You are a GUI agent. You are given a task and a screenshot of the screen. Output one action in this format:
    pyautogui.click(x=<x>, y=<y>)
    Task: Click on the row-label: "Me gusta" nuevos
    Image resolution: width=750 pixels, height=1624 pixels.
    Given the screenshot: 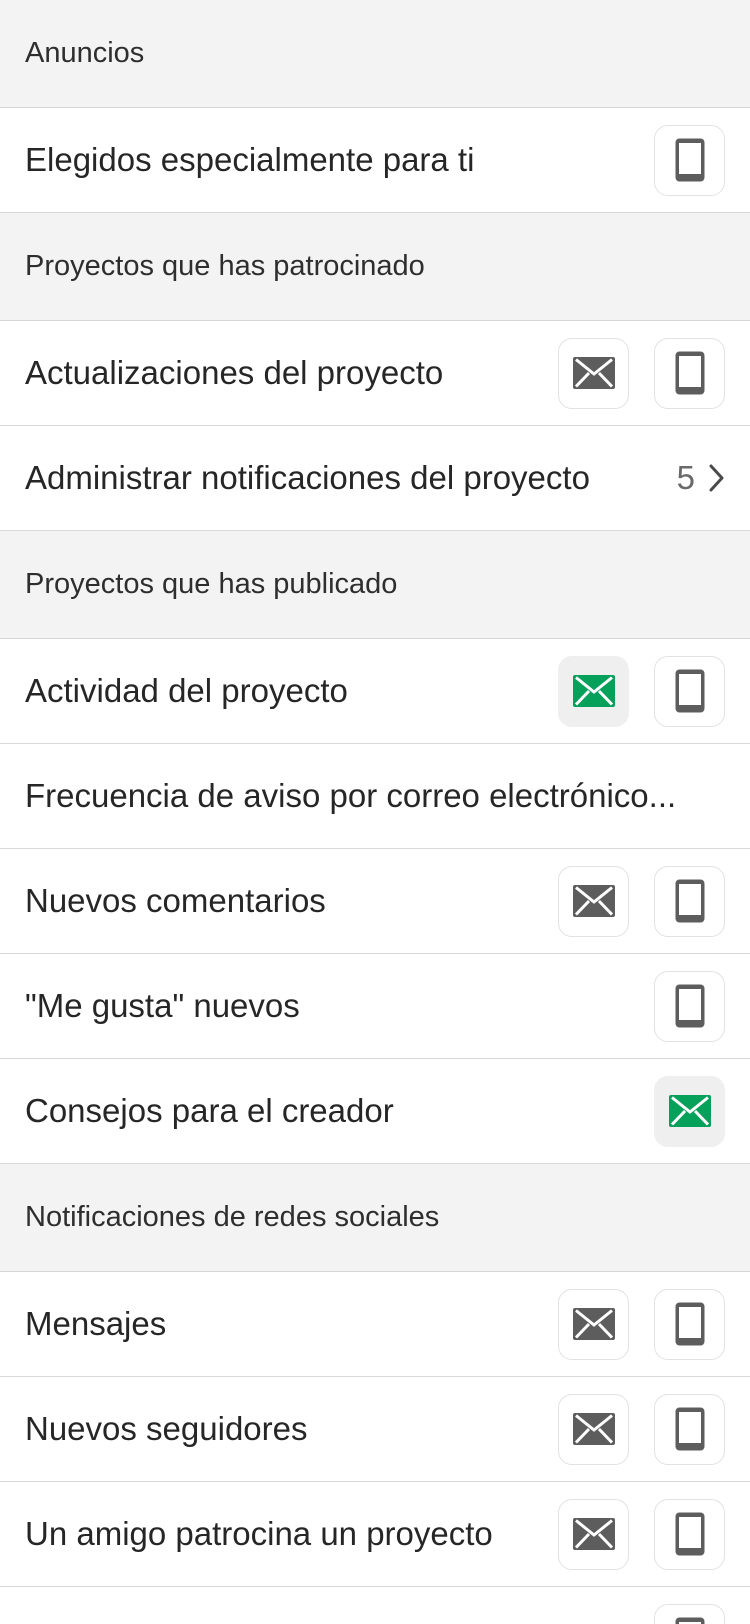 What is the action you would take?
    pyautogui.click(x=162, y=1005)
    